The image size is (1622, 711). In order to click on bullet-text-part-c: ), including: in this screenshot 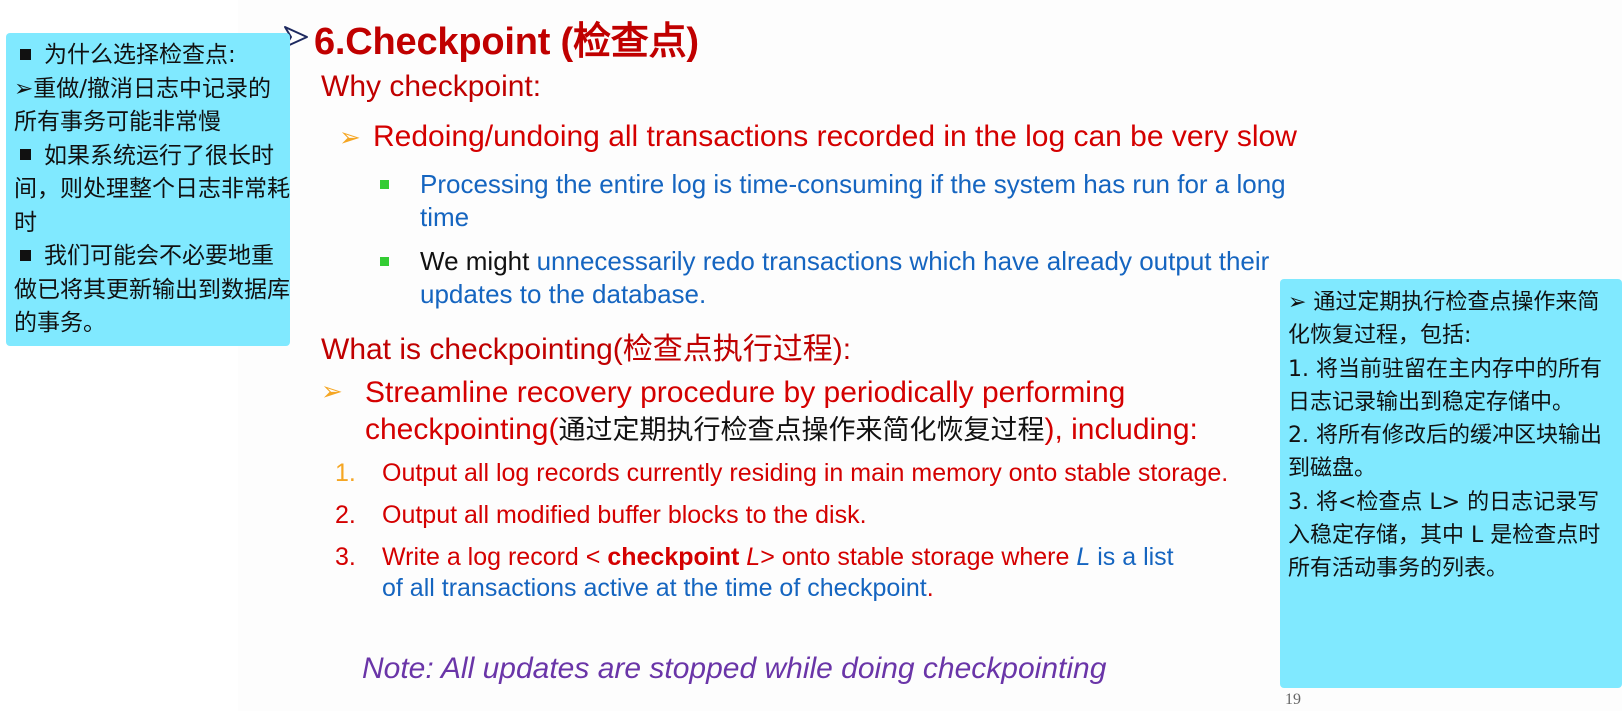, I will do `click(1121, 429)`.